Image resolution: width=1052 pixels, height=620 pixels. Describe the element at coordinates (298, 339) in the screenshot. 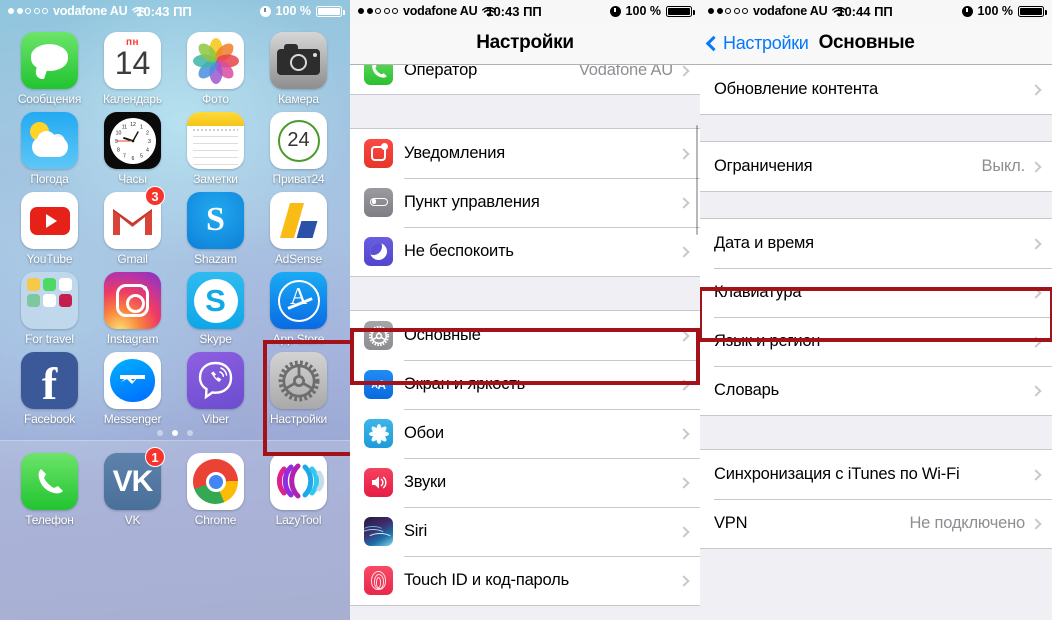

I see `app-label: App Store` at that location.